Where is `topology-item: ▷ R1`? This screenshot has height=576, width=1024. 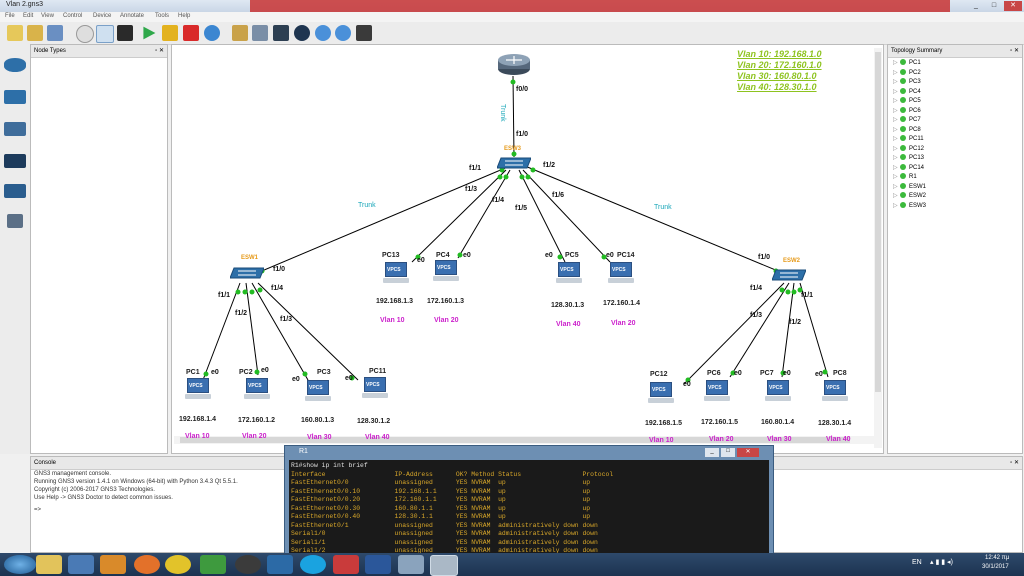
topology-item: ▷ R1 is located at coordinates (905, 177).